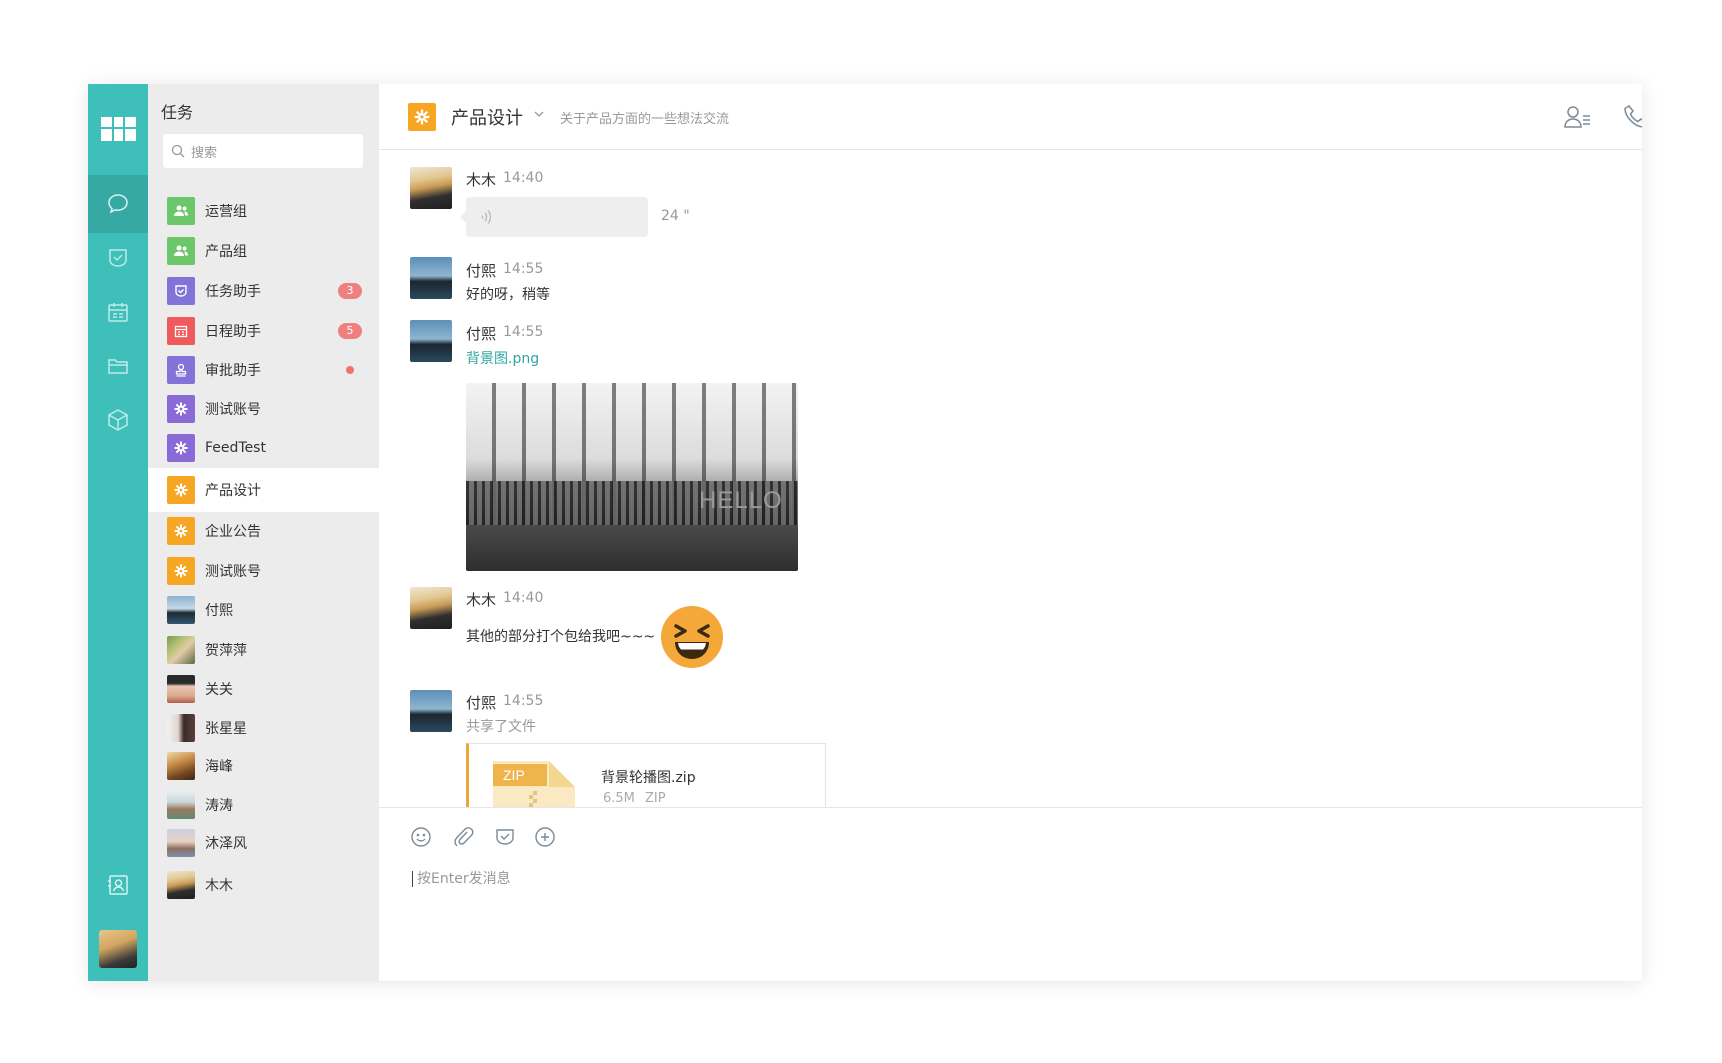  Describe the element at coordinates (263, 610) in the screenshot. I see `sidebar-item-fuxi: 付熙` at that location.